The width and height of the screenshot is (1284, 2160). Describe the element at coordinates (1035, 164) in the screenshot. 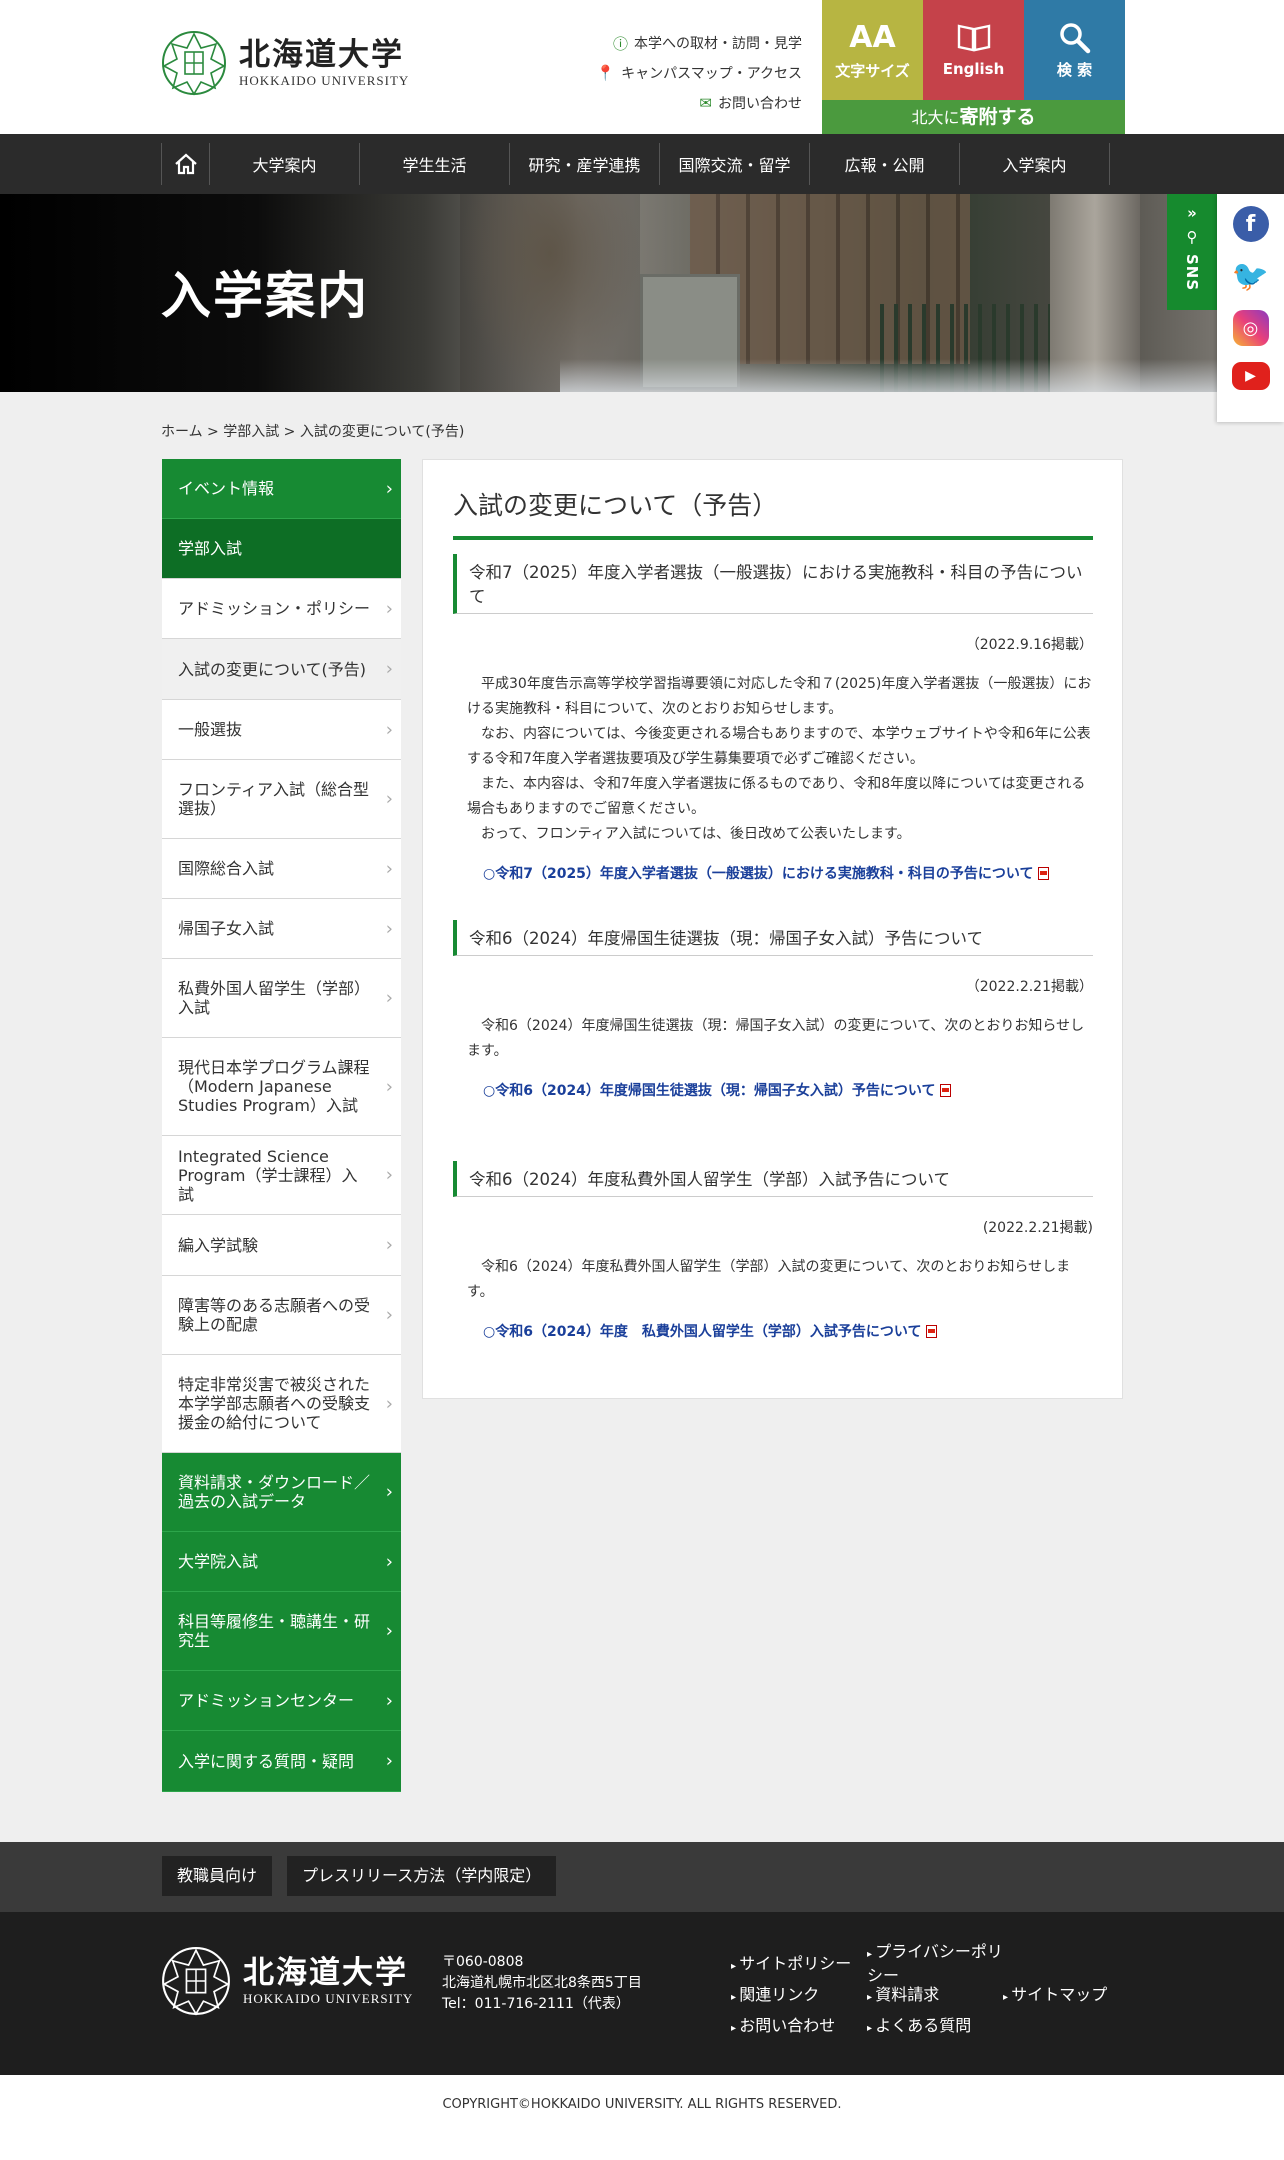

I see `nav-item-admissions: 入学案内` at that location.